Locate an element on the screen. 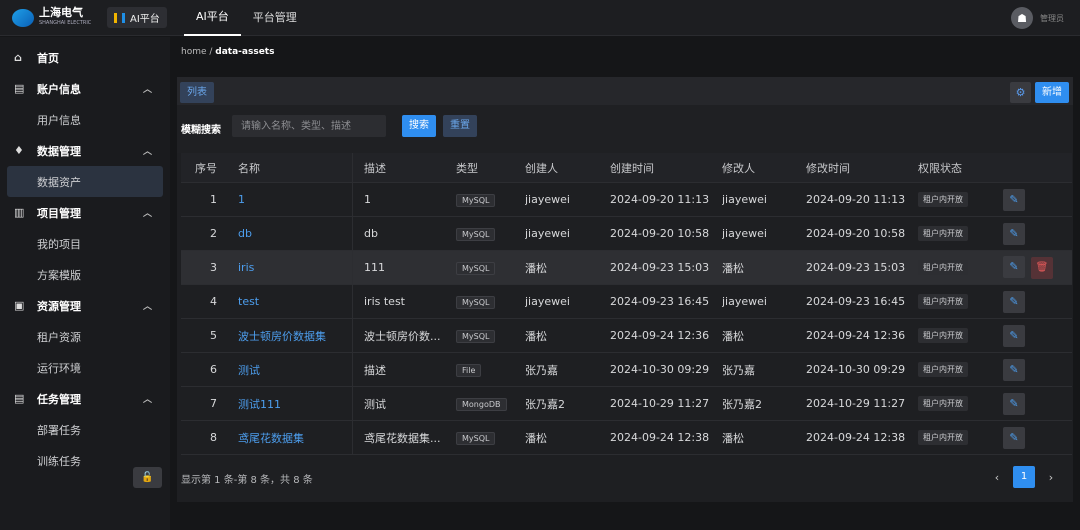 This screenshot has width=1080, height=530. modifier: 潘松 is located at coordinates (733, 268).